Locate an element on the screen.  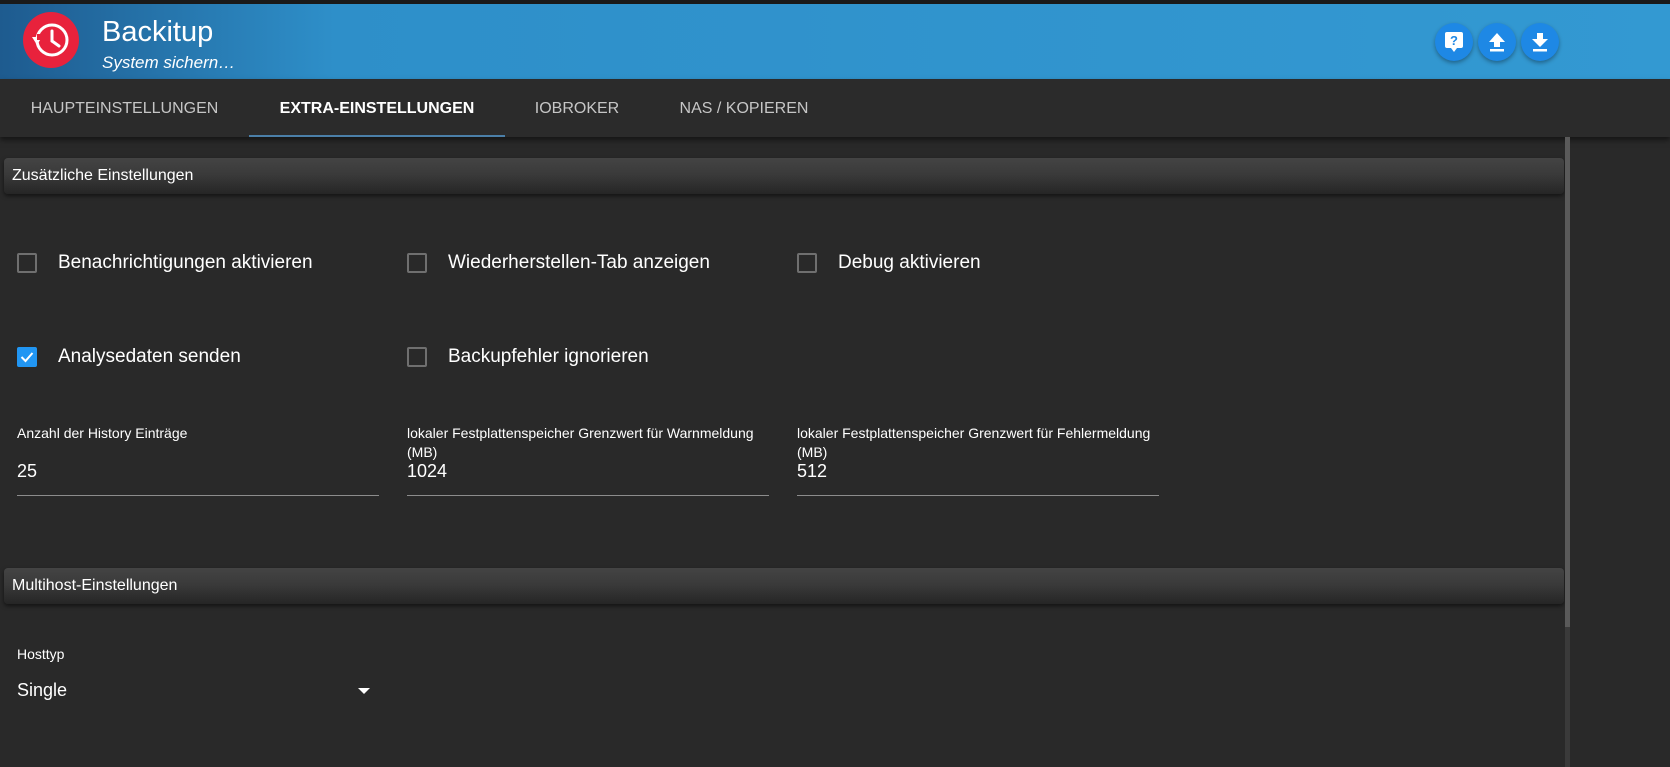
help-icon: ? is located at coordinates (1454, 42).